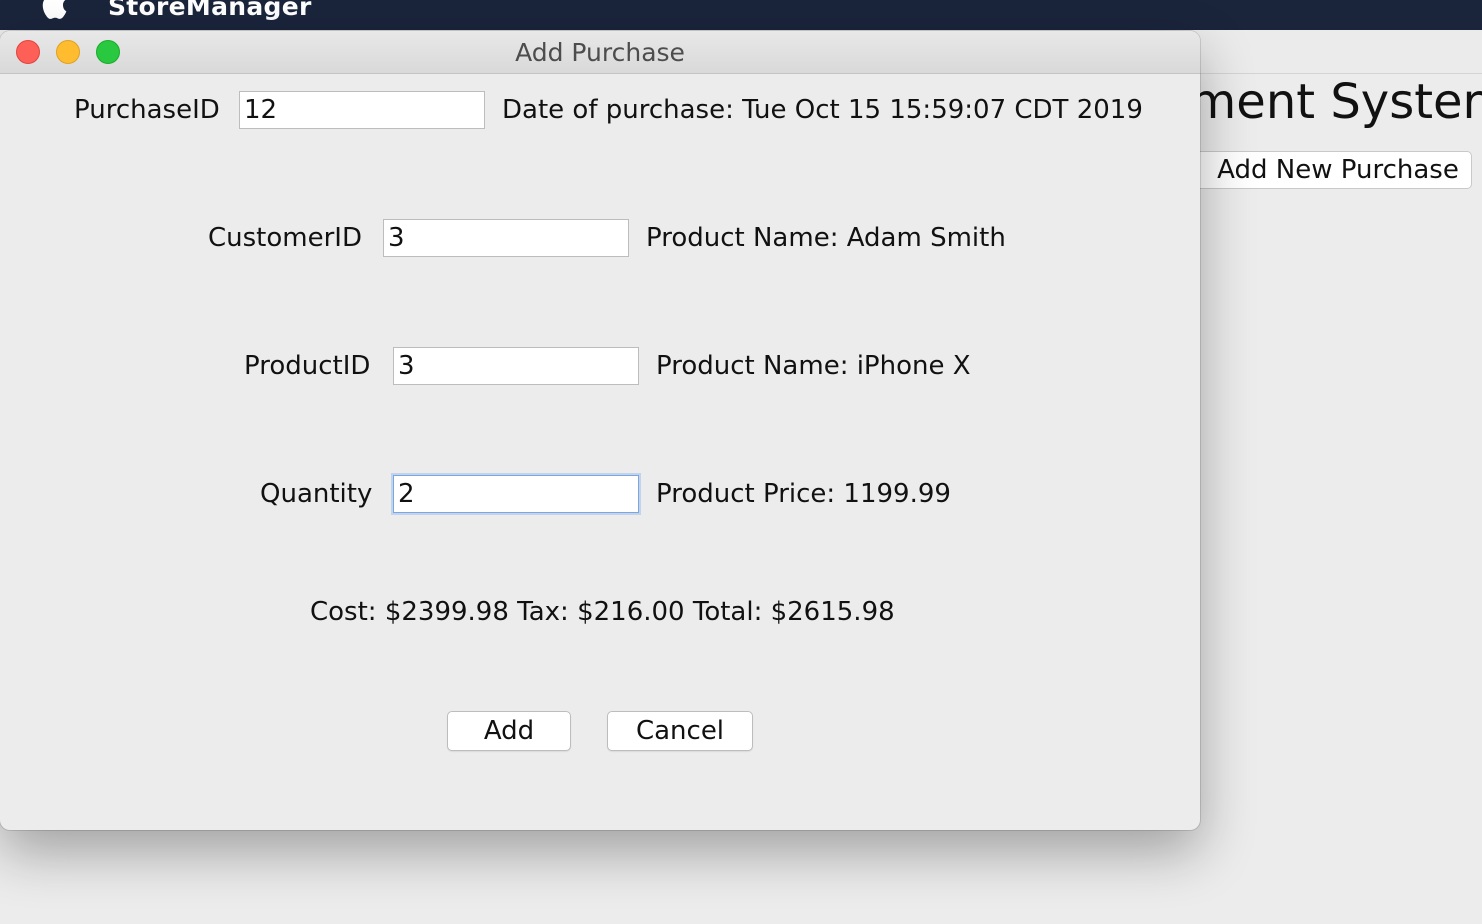 Image resolution: width=1482 pixels, height=924 pixels. What do you see at coordinates (147, 110) in the screenshot?
I see `purchase-id-label: PurchaseID` at bounding box center [147, 110].